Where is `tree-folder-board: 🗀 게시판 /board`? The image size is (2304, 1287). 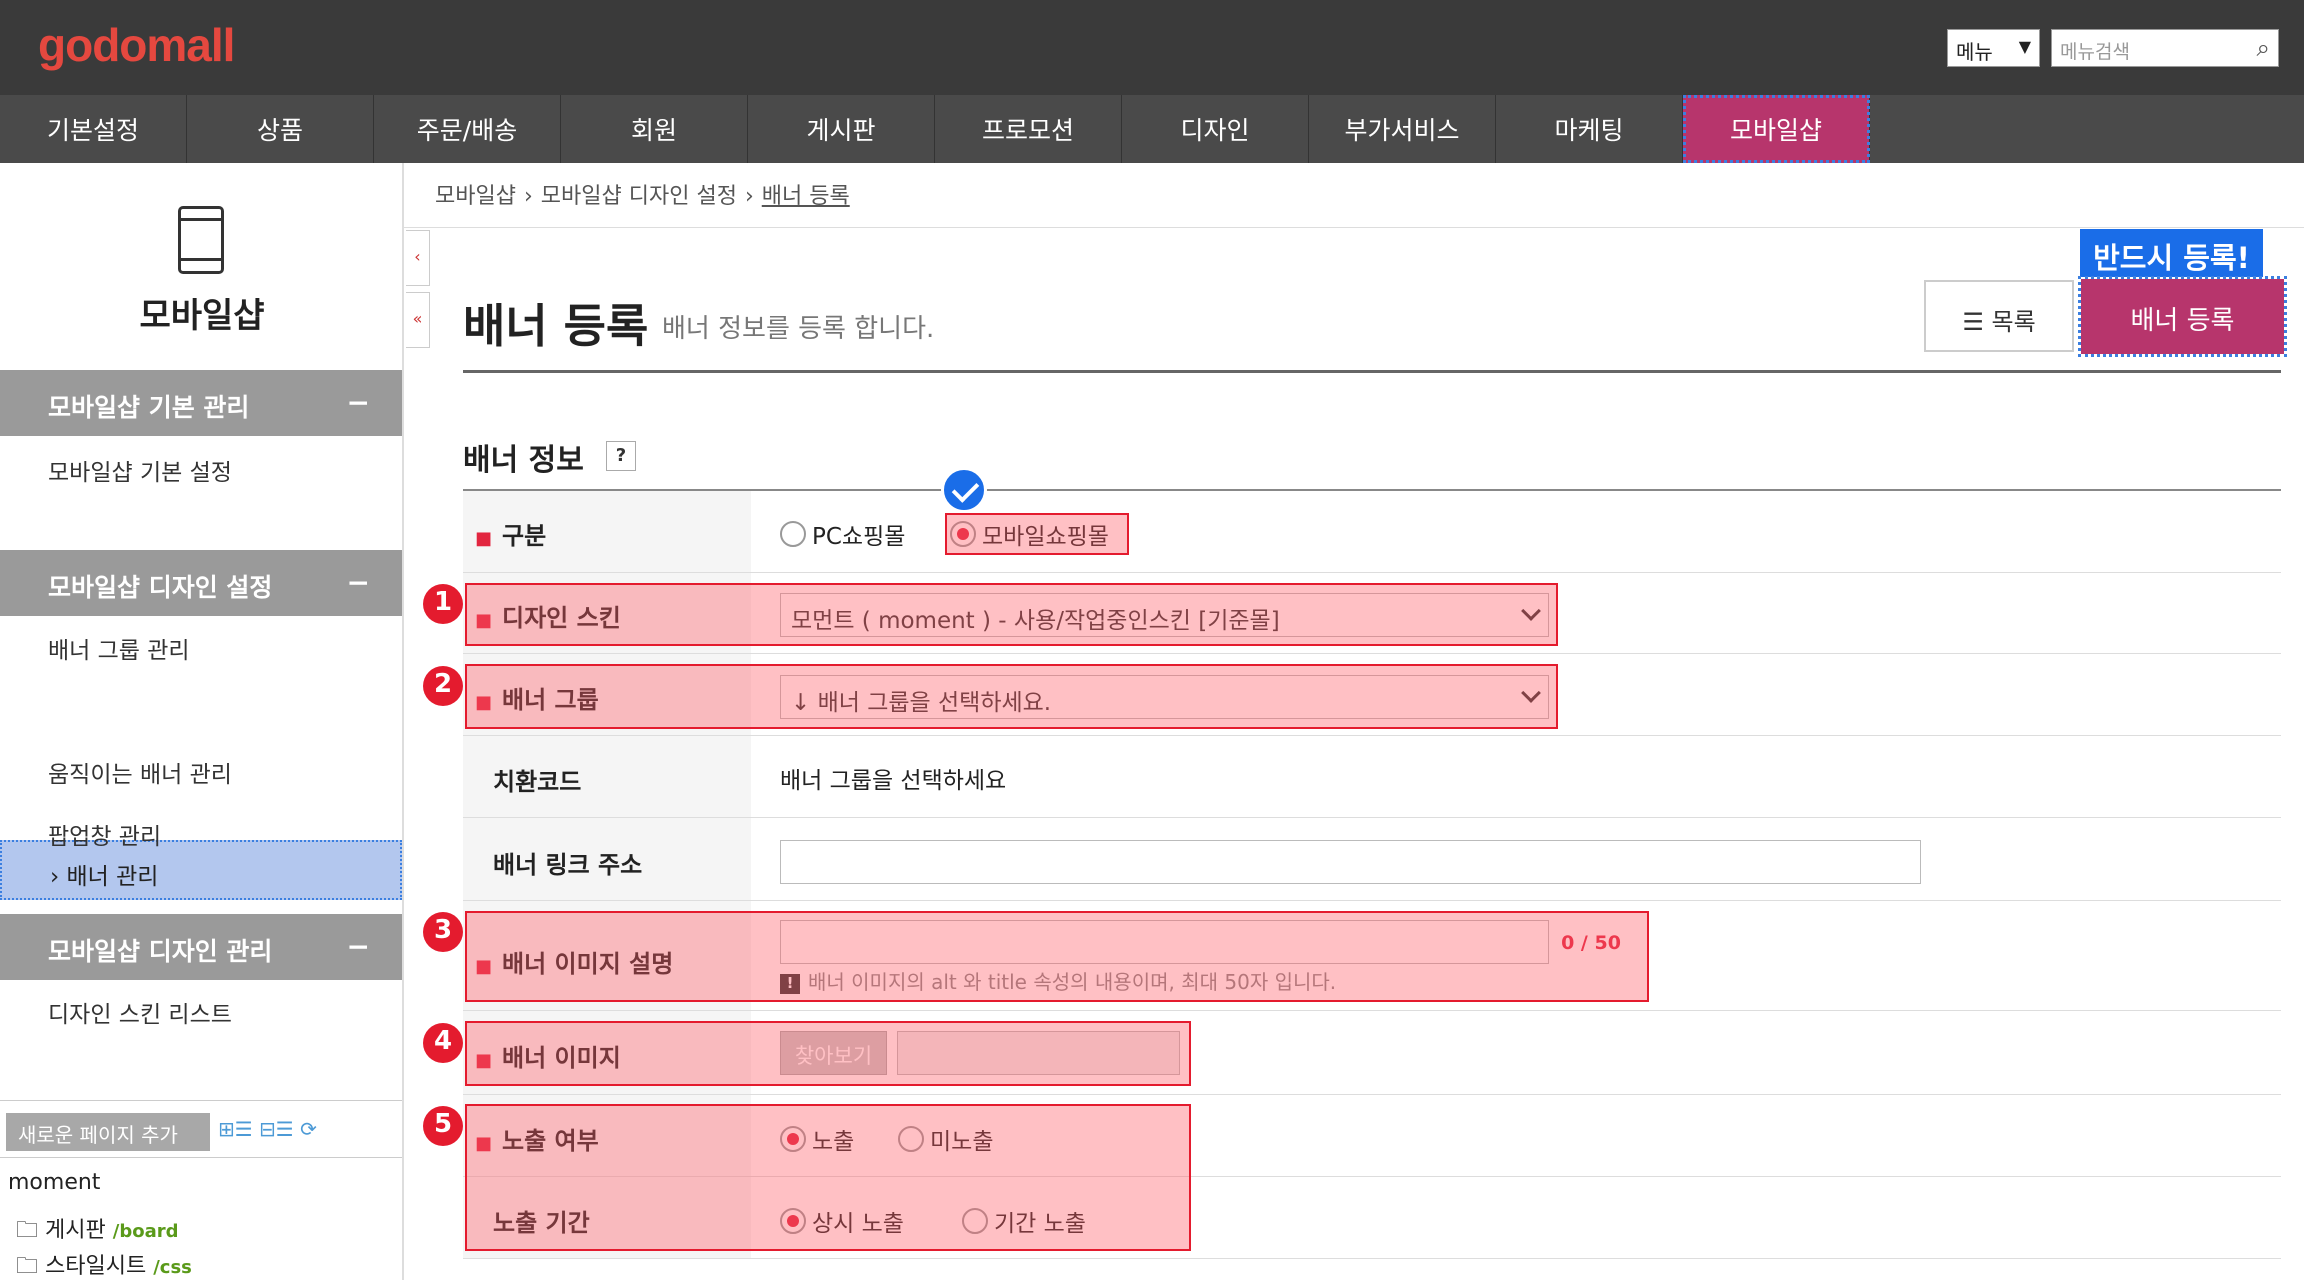 tree-folder-board: 🗀 게시판 /board is located at coordinates (97, 1231).